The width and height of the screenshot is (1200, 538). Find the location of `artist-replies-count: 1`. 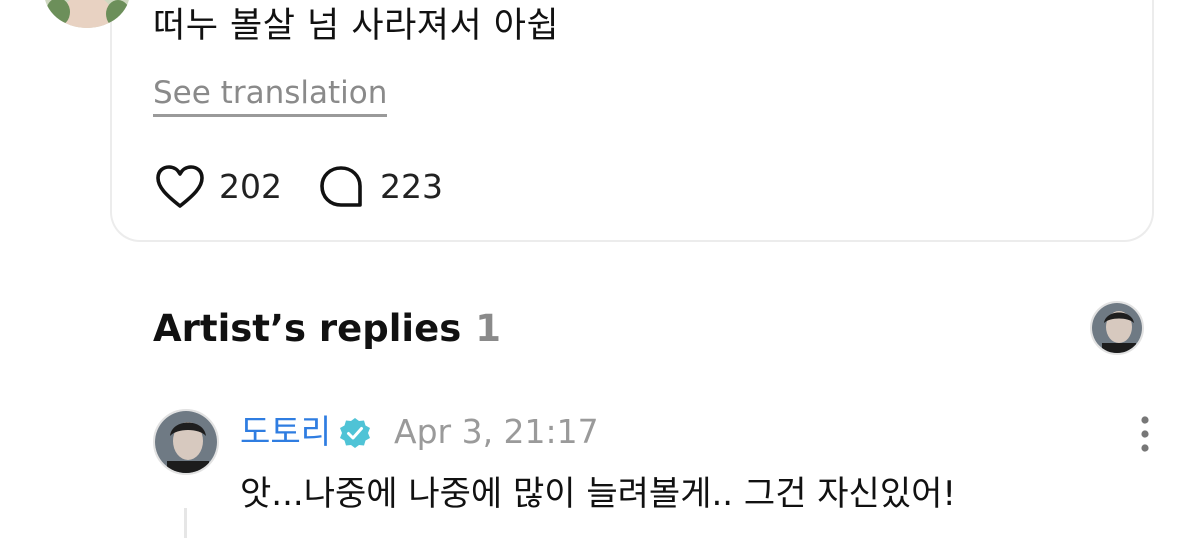

artist-replies-count: 1 is located at coordinates (488, 328).